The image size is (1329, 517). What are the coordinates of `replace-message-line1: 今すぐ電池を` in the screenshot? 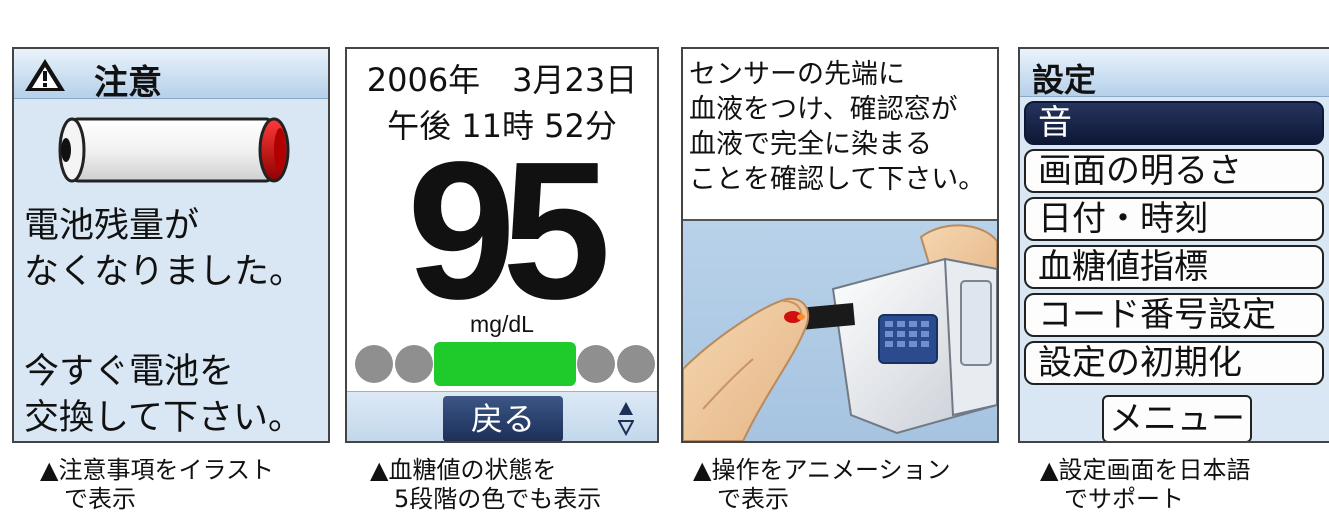 It's located at (129, 372).